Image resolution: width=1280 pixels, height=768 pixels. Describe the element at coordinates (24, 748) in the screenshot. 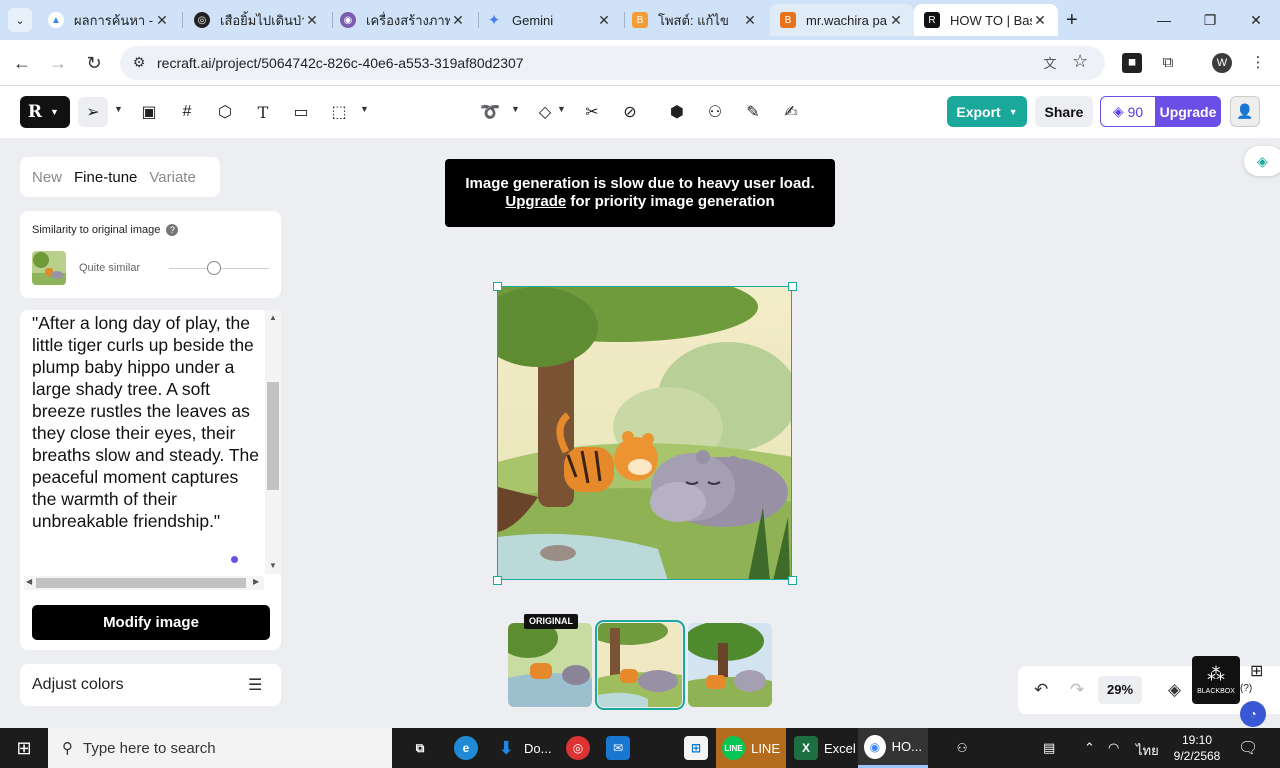

I see `windows-start-icon: ⊞` at that location.